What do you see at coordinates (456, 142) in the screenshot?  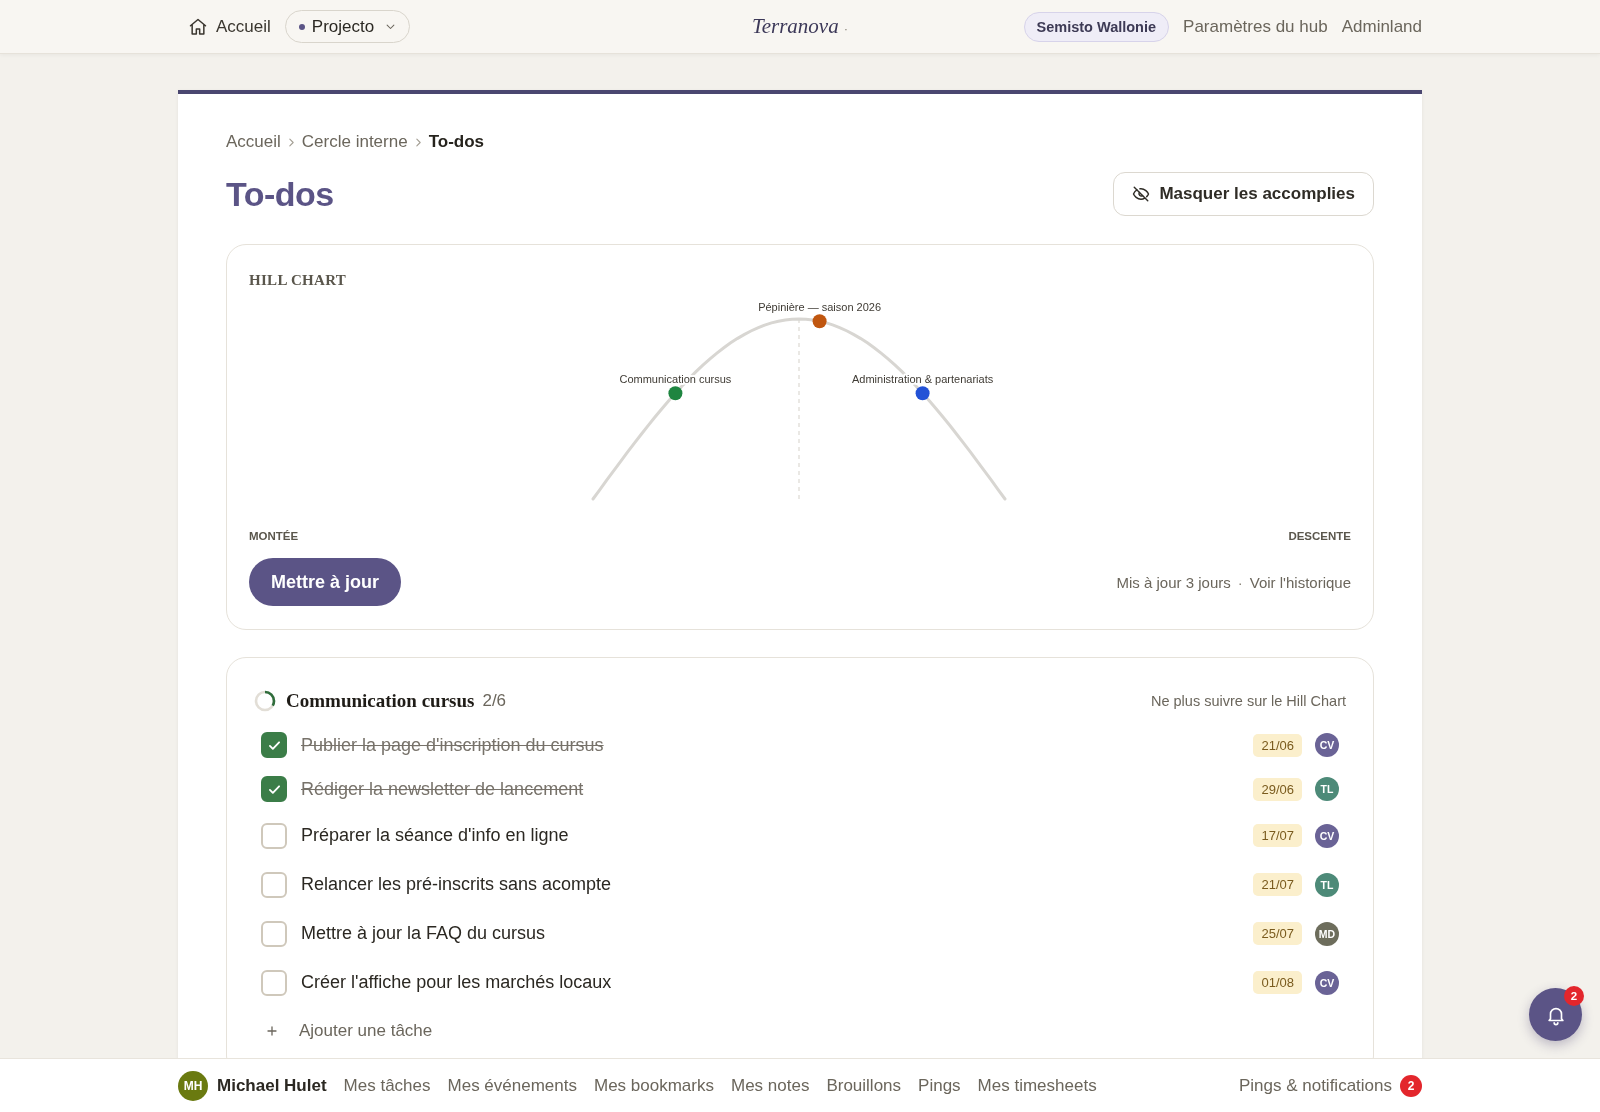 I see `breadcrumb-link: To-dos` at bounding box center [456, 142].